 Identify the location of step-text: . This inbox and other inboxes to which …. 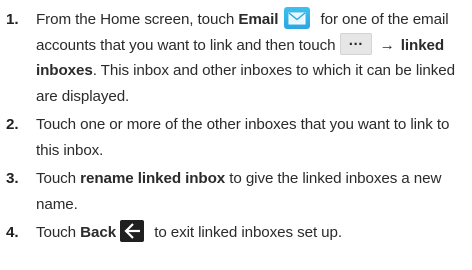
(245, 83).